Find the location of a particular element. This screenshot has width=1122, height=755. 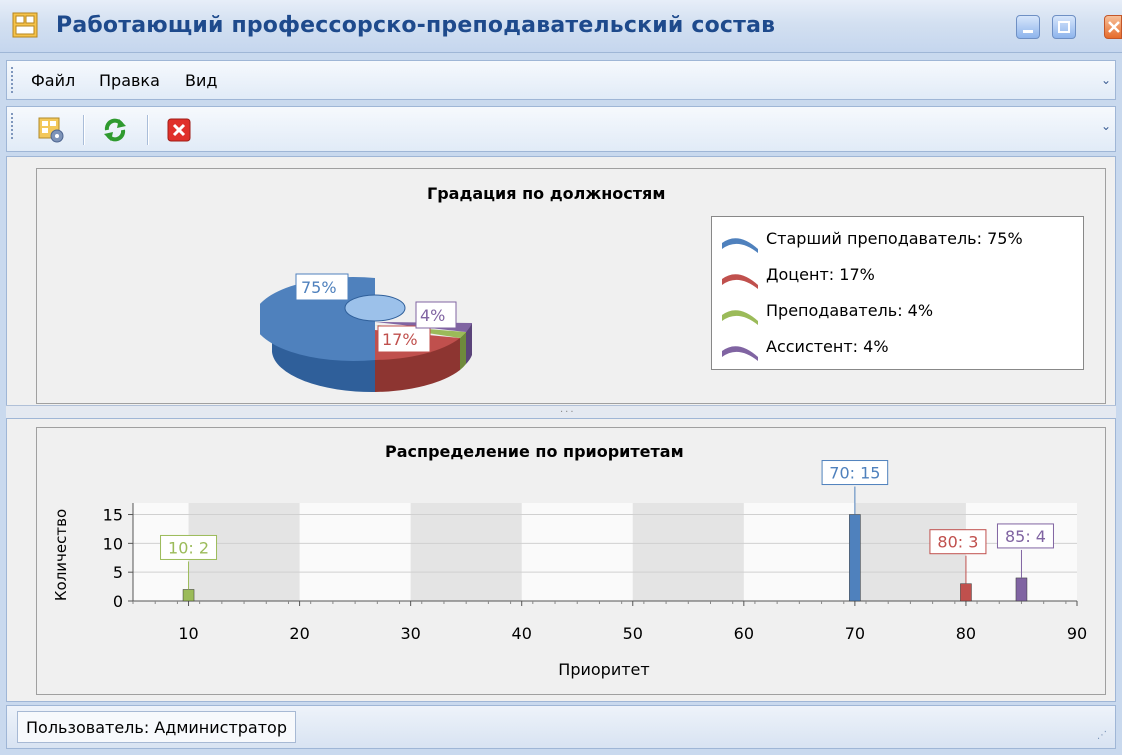

status-user: Пользователь: Администратор is located at coordinates (156, 727).